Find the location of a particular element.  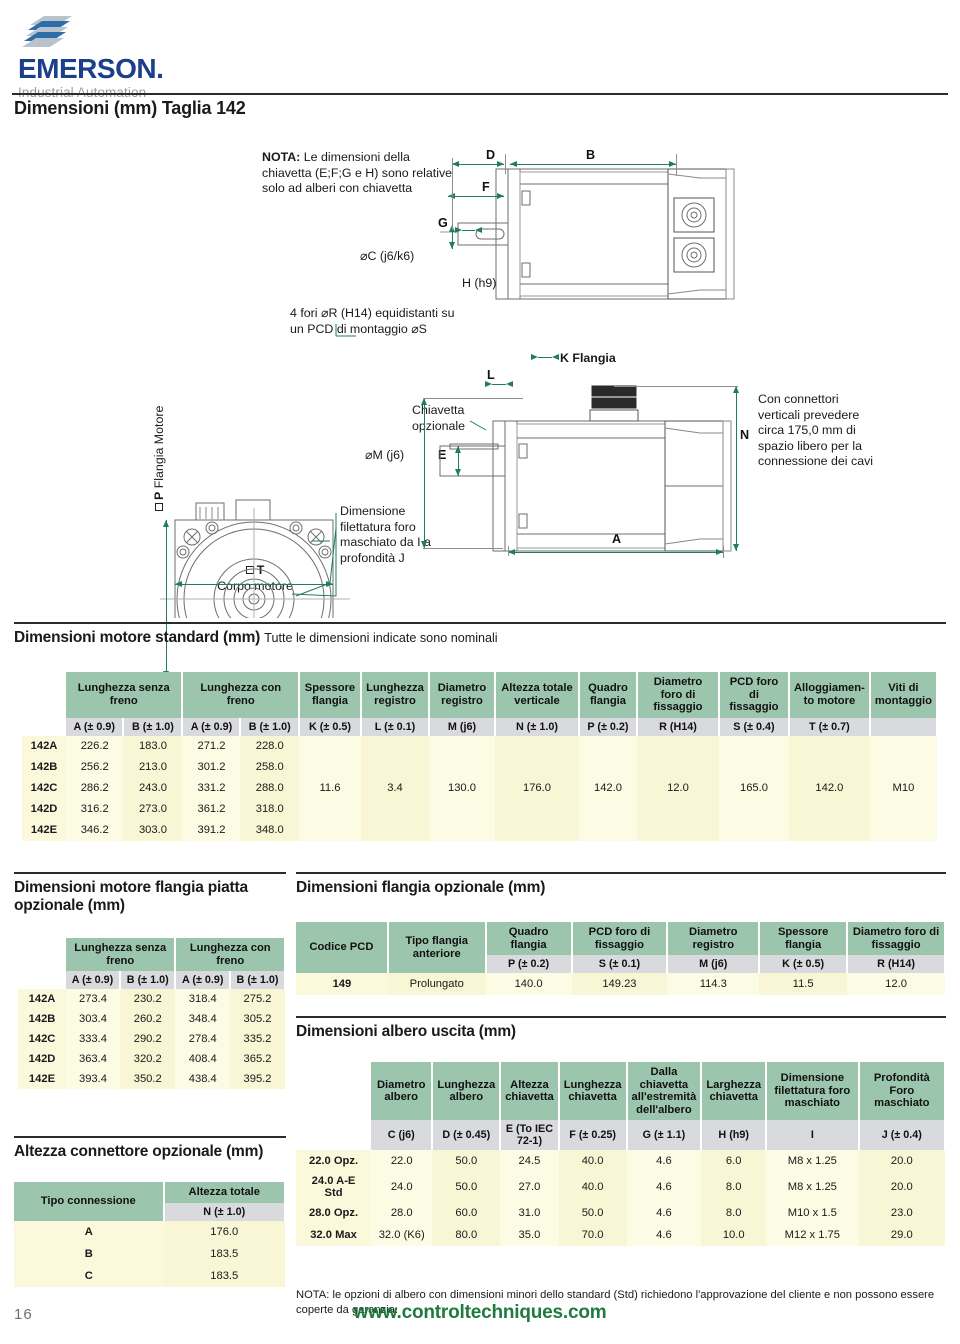

table-row: 142C 333.4 290.2 278.4 335.2 is located at coordinates (151, 1039).